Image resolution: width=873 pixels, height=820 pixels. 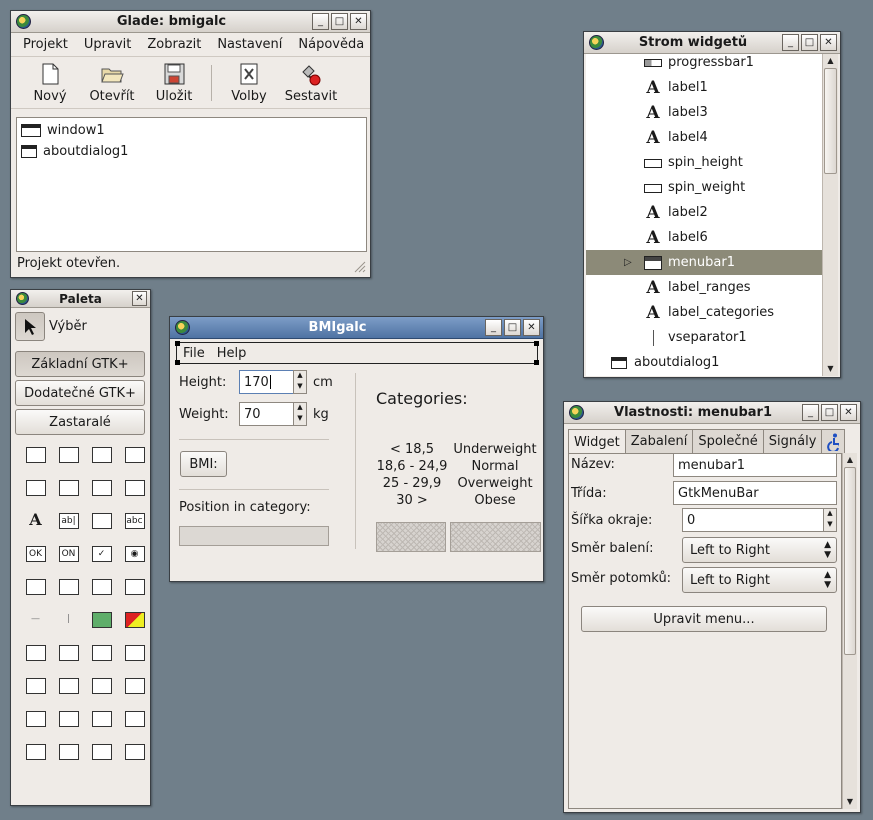 I want to click on tab-accessibility, so click(x=833, y=441).